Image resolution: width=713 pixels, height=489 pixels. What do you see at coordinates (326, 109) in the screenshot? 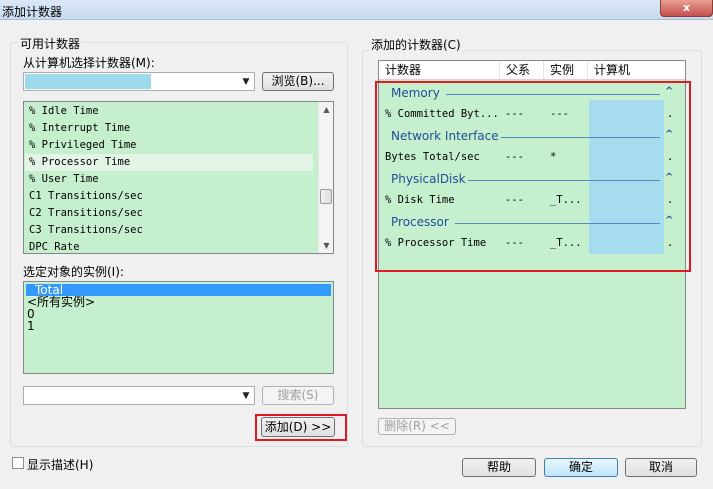
I see `scroll-up-icon: ▲` at bounding box center [326, 109].